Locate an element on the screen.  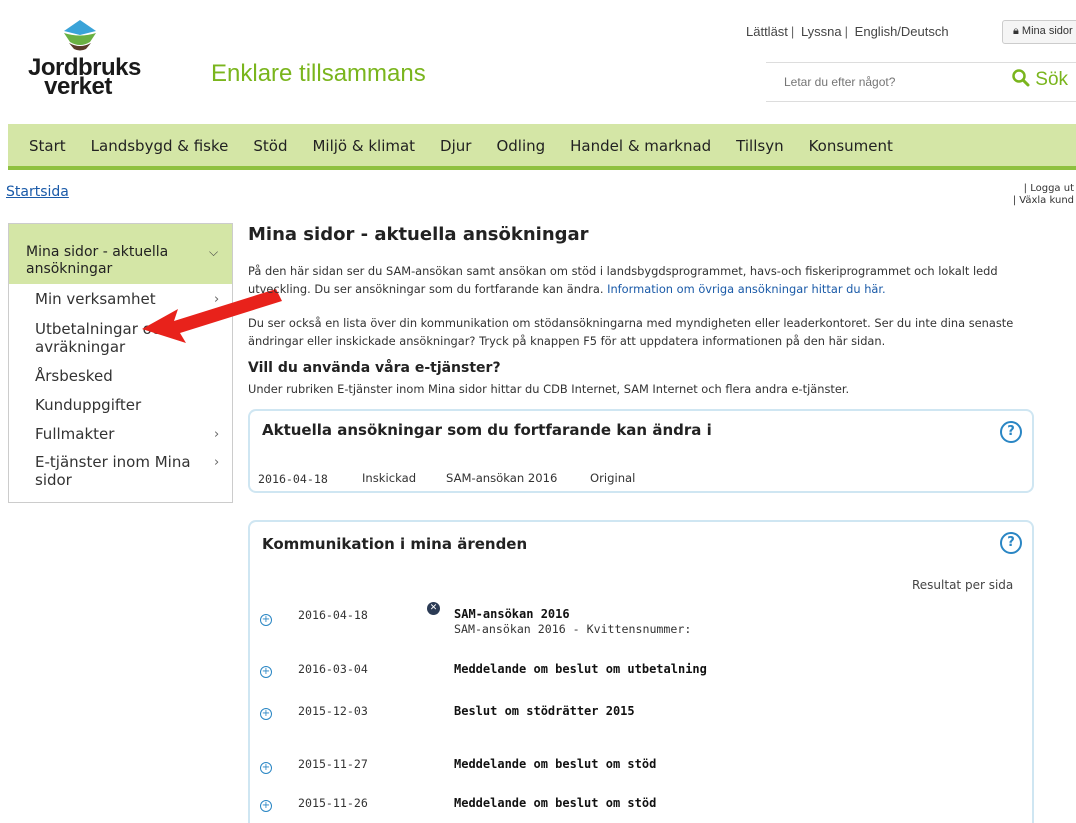
nav-landsbygd-fiske: Landsbygd & fiske is located at coordinates (160, 139).